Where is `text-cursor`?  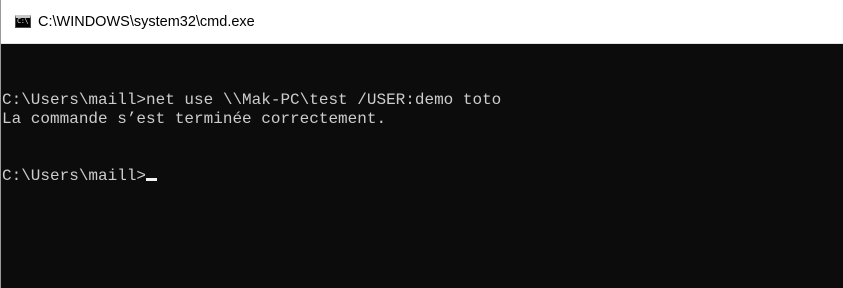
text-cursor is located at coordinates (152, 179).